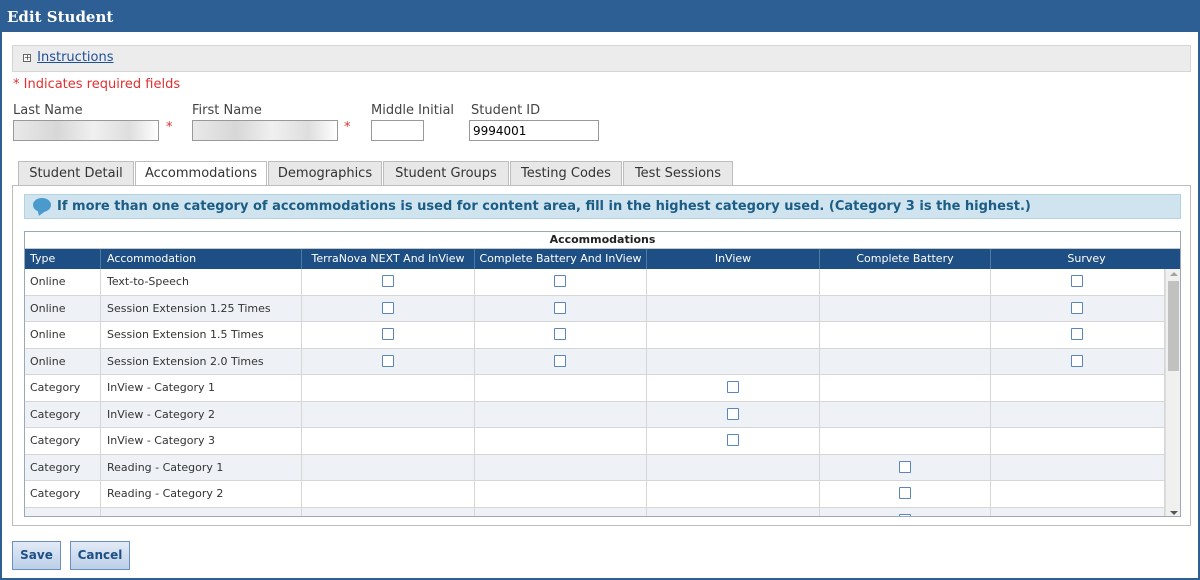 The height and width of the screenshot is (580, 1200). Describe the element at coordinates (201, 282) in the screenshot. I see `accommodation-cell: Text-to-Speech` at that location.